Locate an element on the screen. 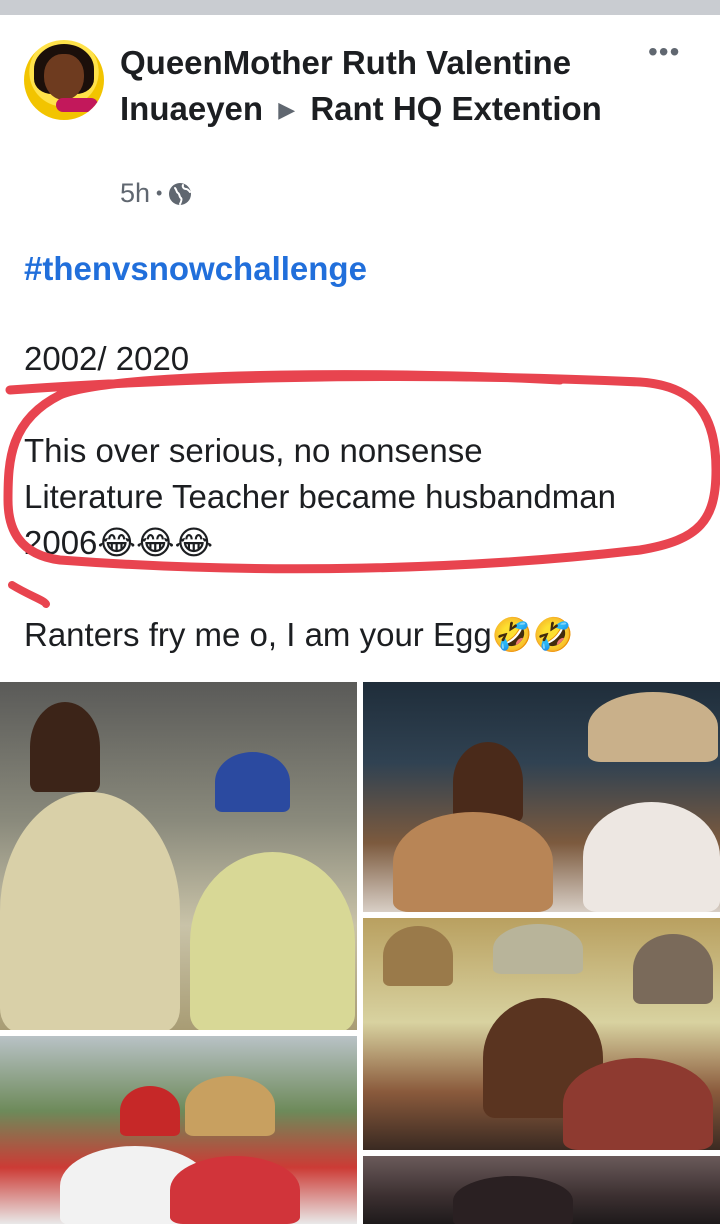 The width and height of the screenshot is (720, 1224). post-meta: 5h • is located at coordinates (156, 193).